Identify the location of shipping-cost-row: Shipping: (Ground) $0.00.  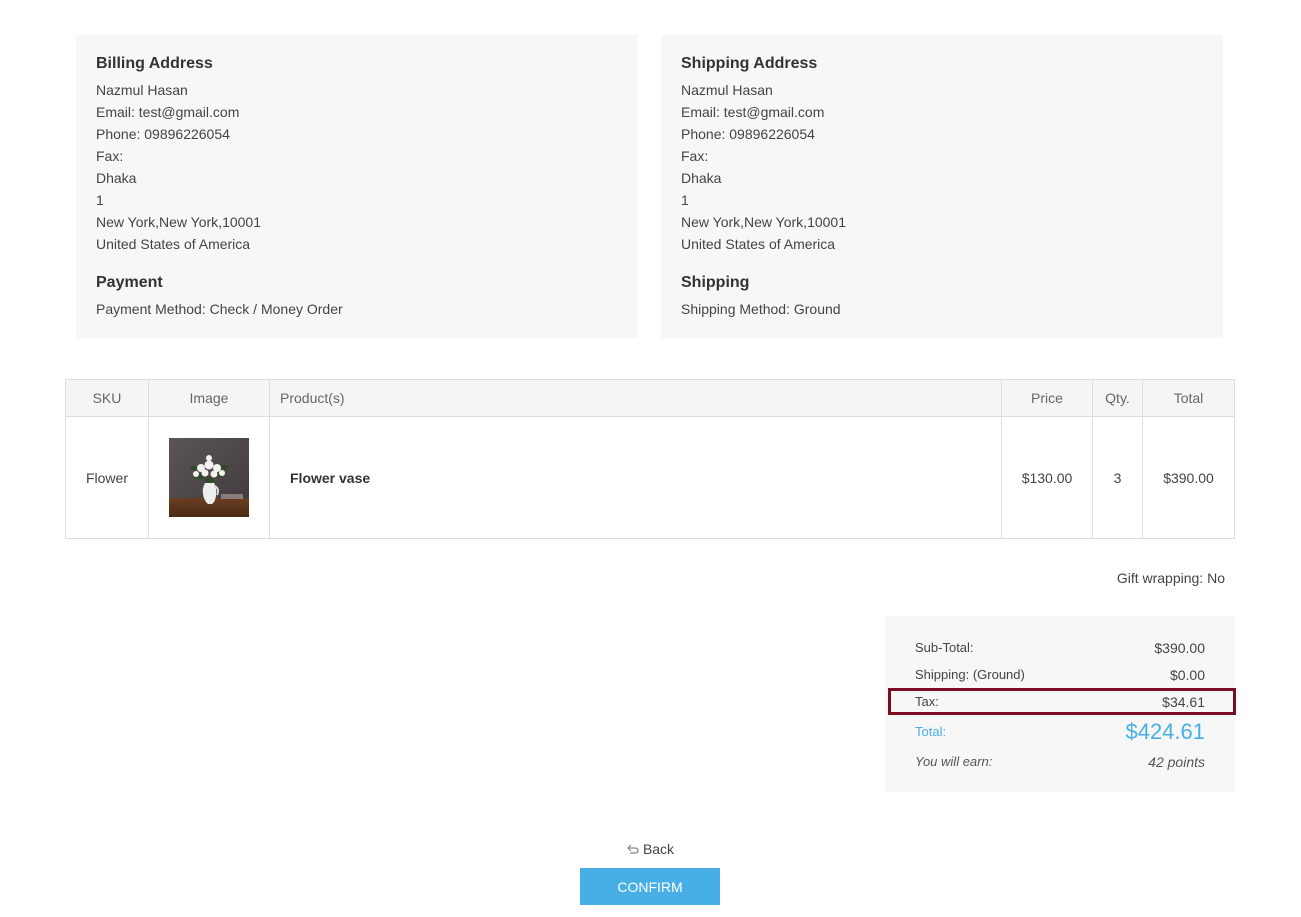
(1060, 674).